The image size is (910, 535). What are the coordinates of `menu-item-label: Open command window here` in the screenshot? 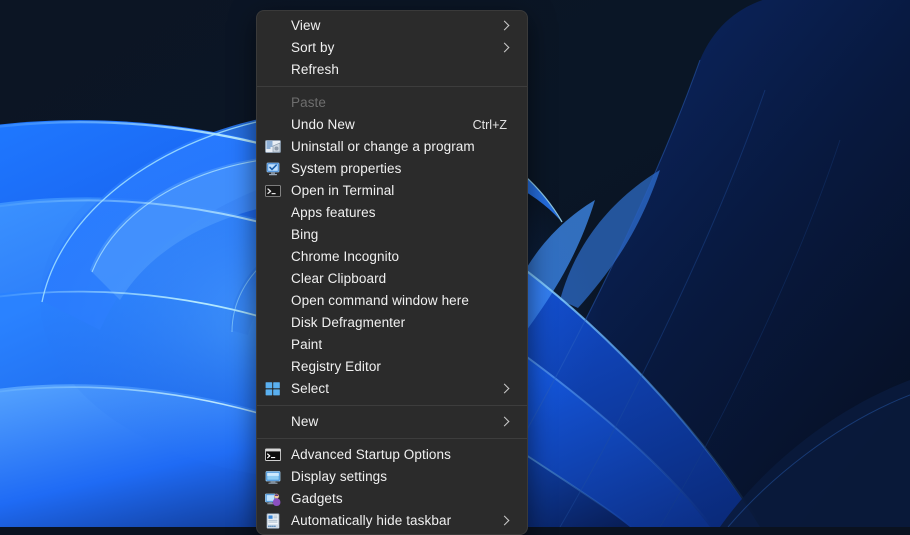 It's located at (404, 301).